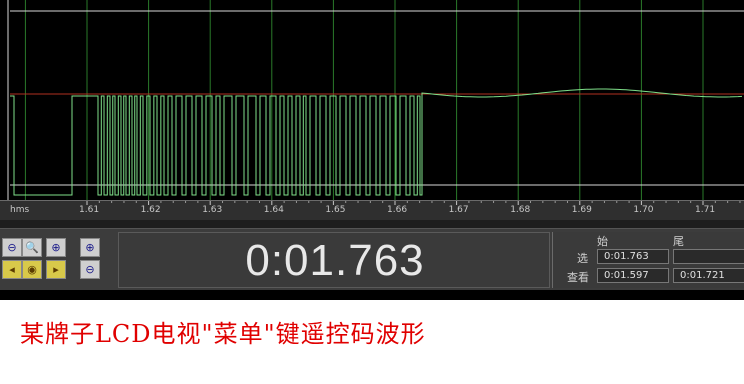 The image size is (744, 384). What do you see at coordinates (678, 241) in the screenshot?
I see `end-column-header: 尾` at bounding box center [678, 241].